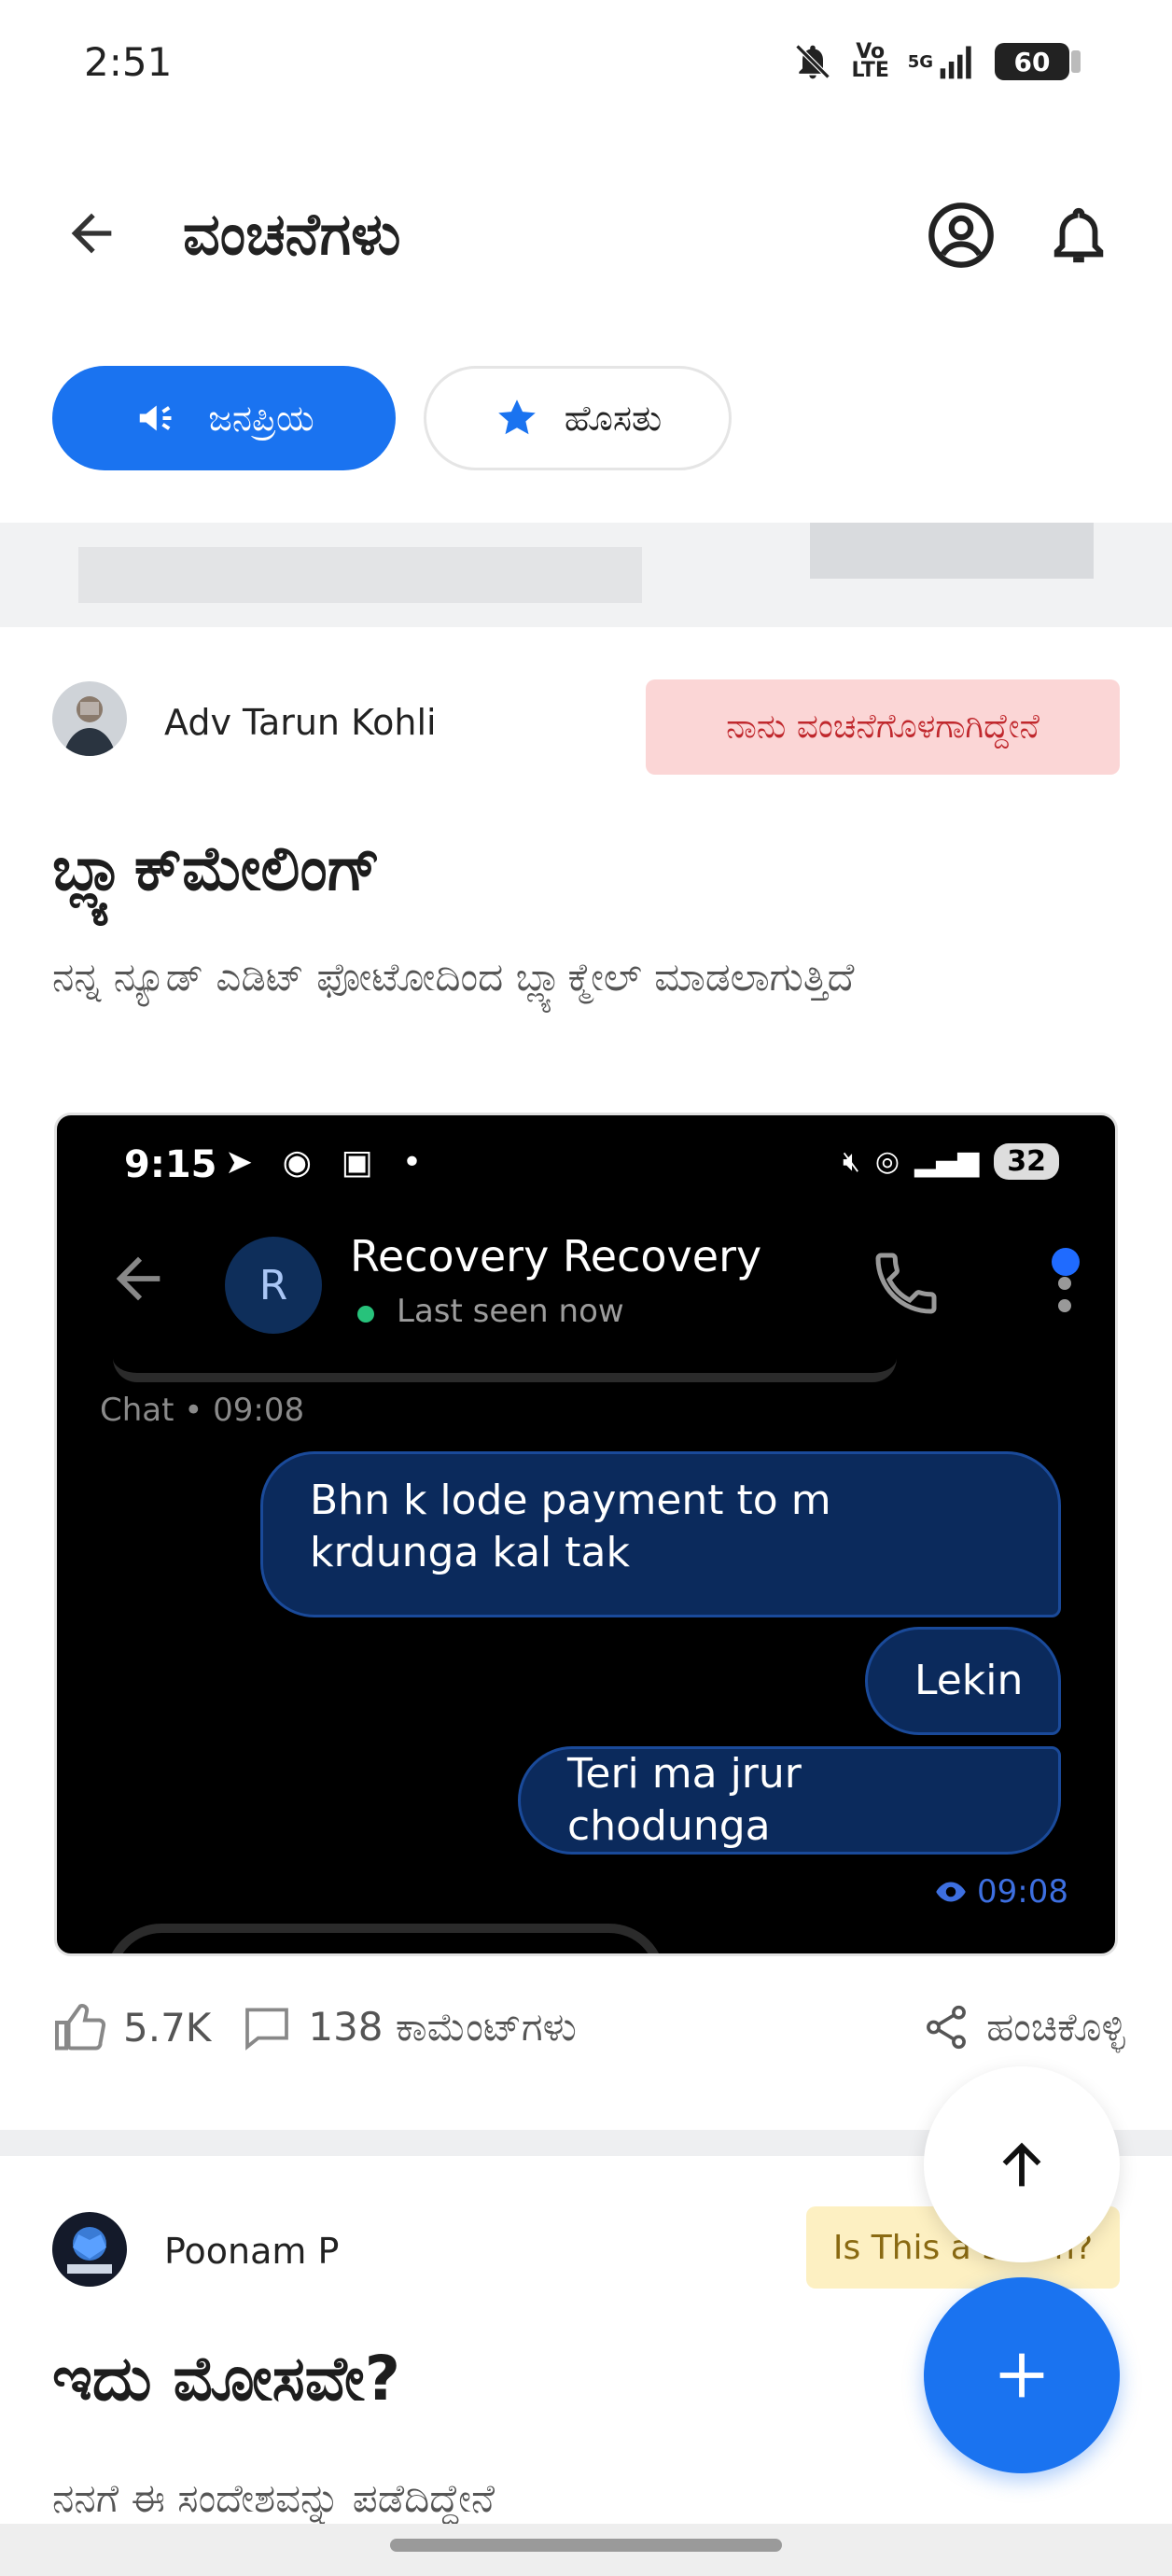 The image size is (1172, 2576). What do you see at coordinates (1026, 1161) in the screenshot?
I see `shot-battery: 32` at bounding box center [1026, 1161].